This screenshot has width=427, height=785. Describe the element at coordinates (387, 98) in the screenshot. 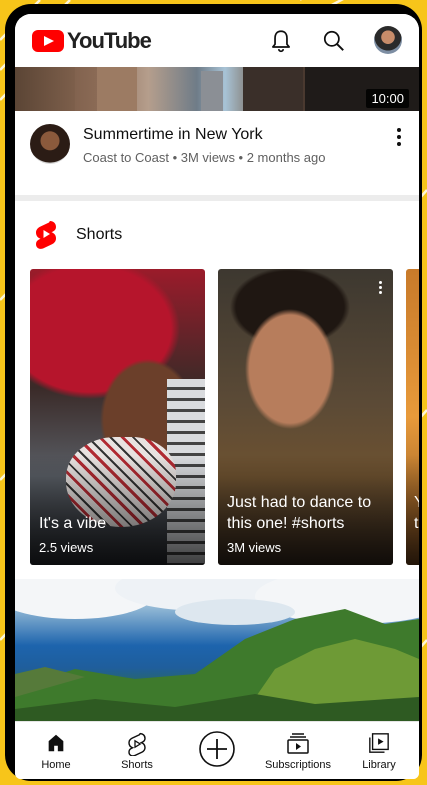

I see `video-duration: 10:00` at that location.